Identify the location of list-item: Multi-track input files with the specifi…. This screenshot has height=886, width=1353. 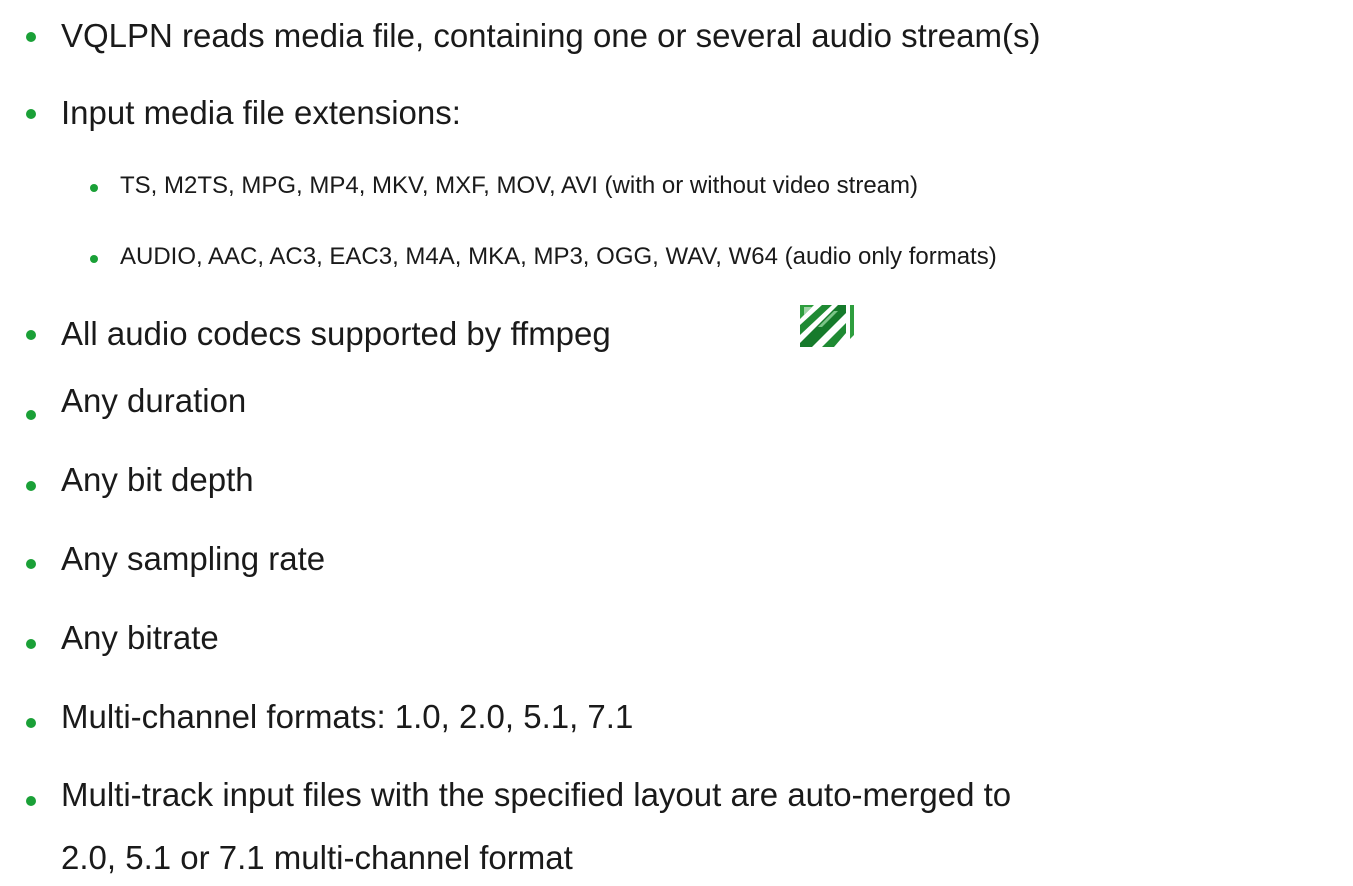
(536, 794).